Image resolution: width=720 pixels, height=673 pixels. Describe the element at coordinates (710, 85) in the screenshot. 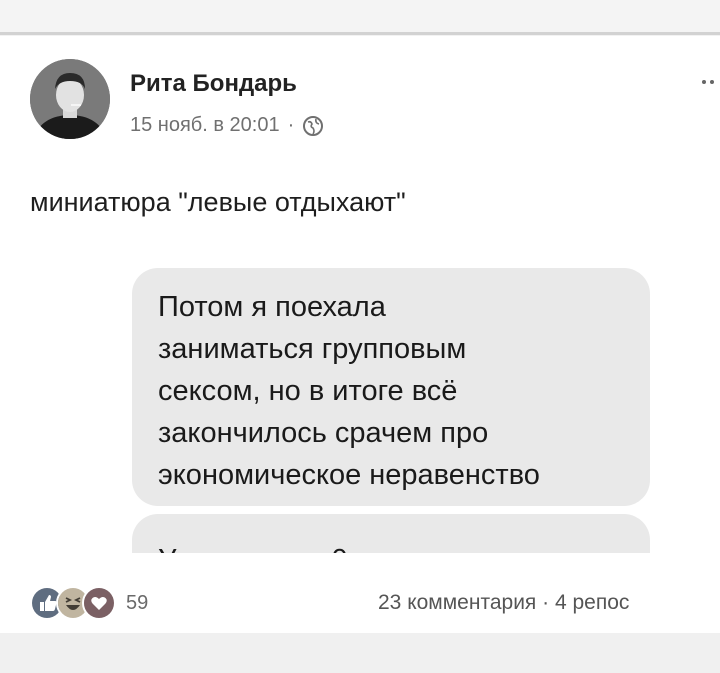

I see `more-options-icon` at that location.